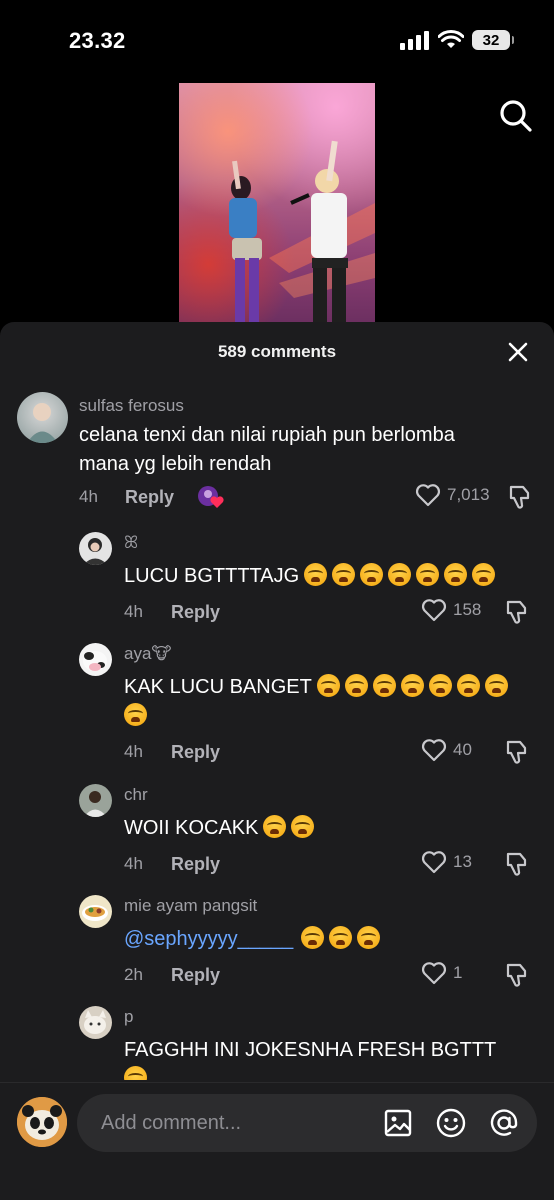 This screenshot has height=1200, width=554. I want to click on like-count: 13, so click(462, 861).